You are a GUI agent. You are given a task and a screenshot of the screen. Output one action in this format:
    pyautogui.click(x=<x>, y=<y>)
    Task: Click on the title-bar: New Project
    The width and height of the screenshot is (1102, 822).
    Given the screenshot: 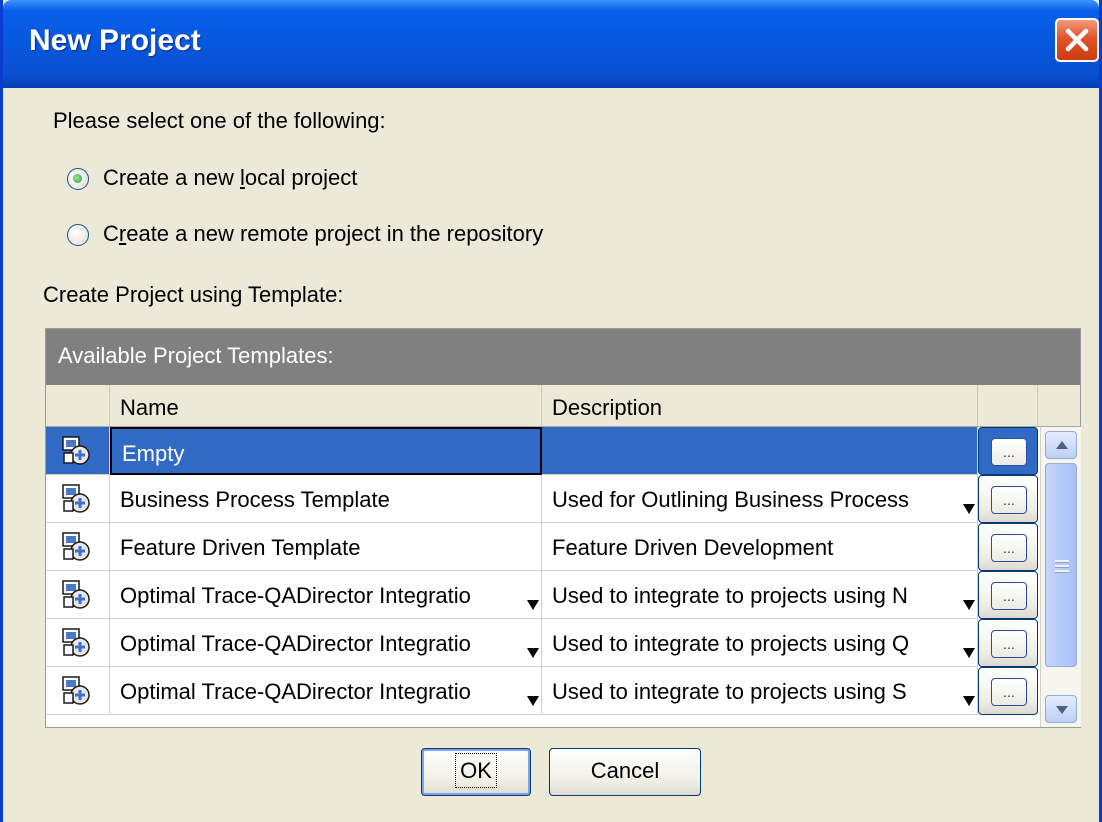 What is the action you would take?
    pyautogui.click(x=551, y=44)
    